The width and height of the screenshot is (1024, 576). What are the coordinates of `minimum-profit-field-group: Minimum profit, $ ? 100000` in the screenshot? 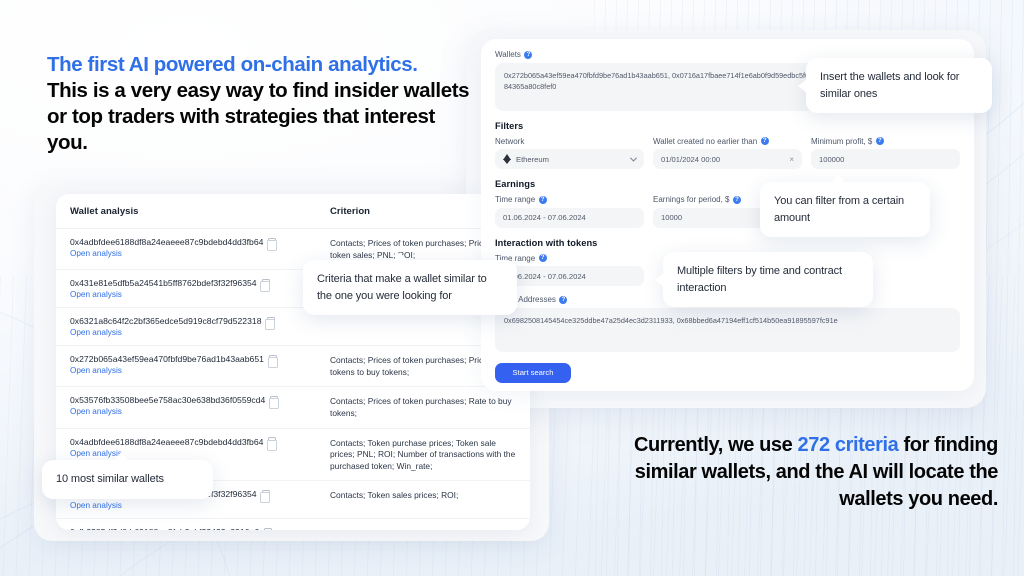 It's located at (885, 153).